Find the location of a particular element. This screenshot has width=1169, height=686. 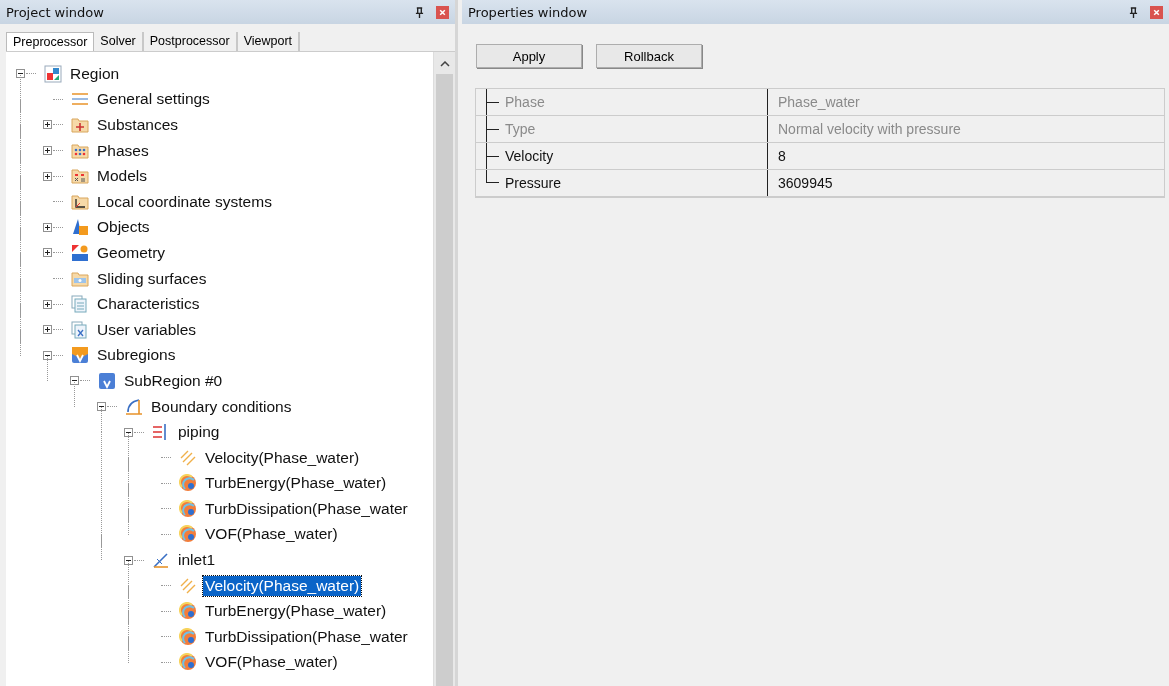

boundary-icon is located at coordinates (134, 406).